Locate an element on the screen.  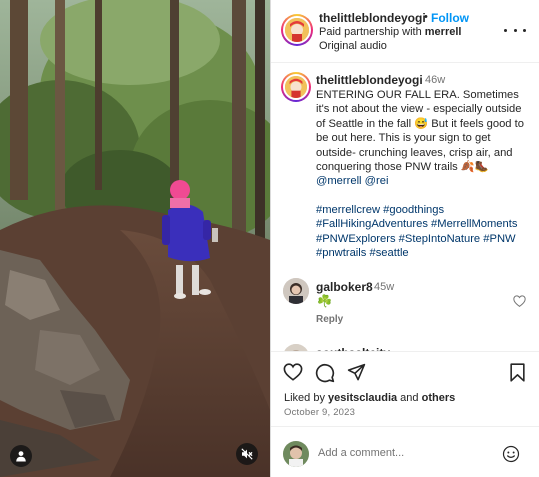
follow-button: Follow is located at coordinates (450, 18).